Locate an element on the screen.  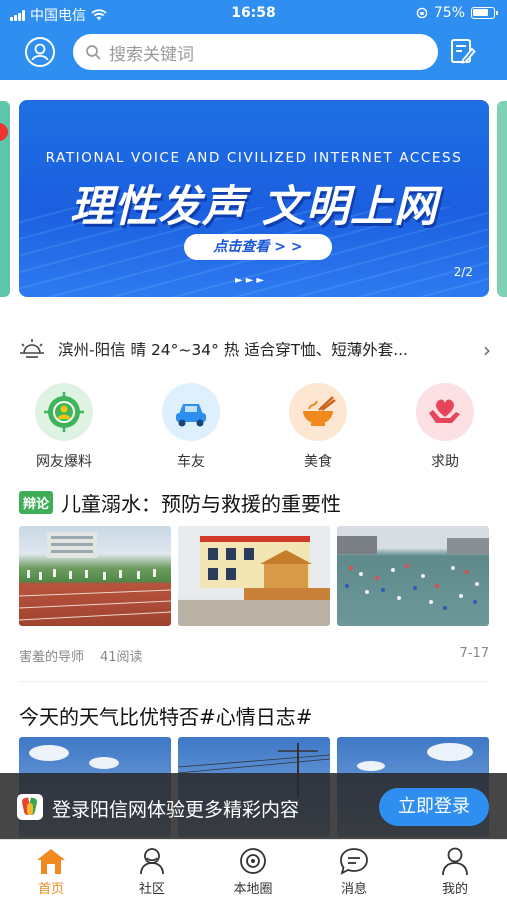
sun-icon is located at coordinates (32, 348).